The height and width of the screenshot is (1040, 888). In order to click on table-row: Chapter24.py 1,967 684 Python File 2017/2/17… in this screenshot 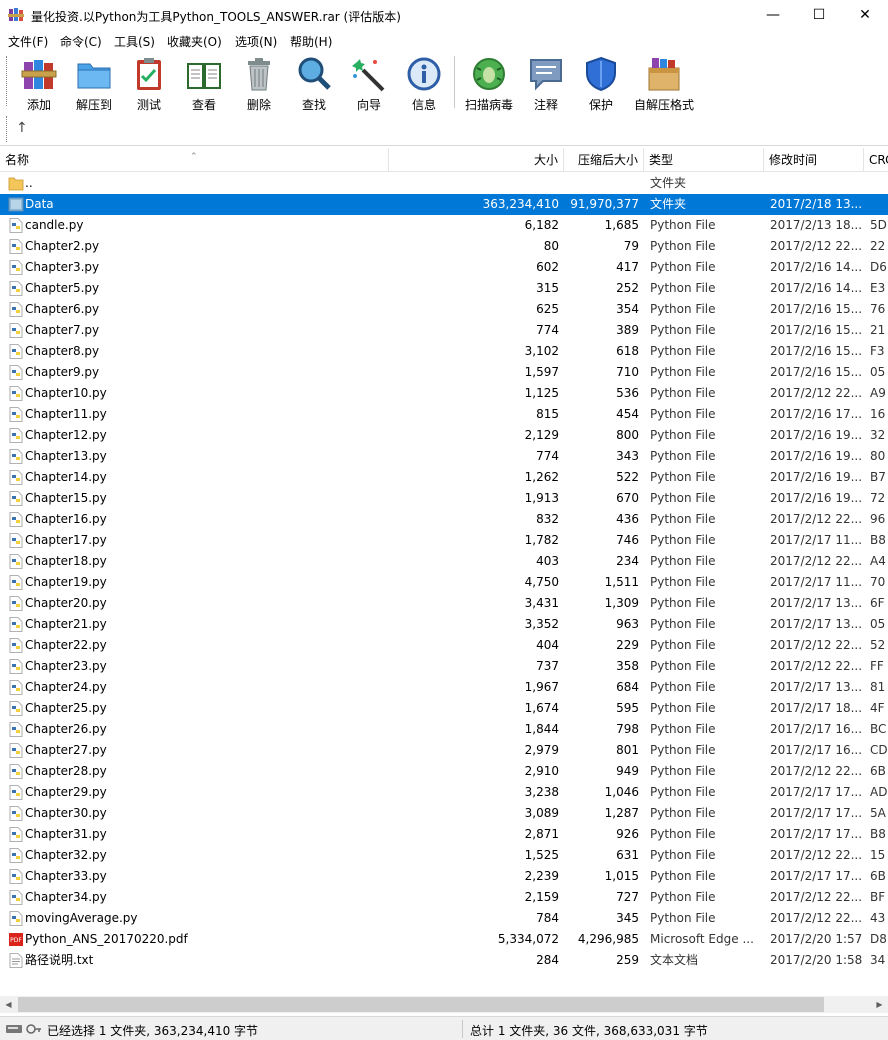, I will do `click(444, 687)`.